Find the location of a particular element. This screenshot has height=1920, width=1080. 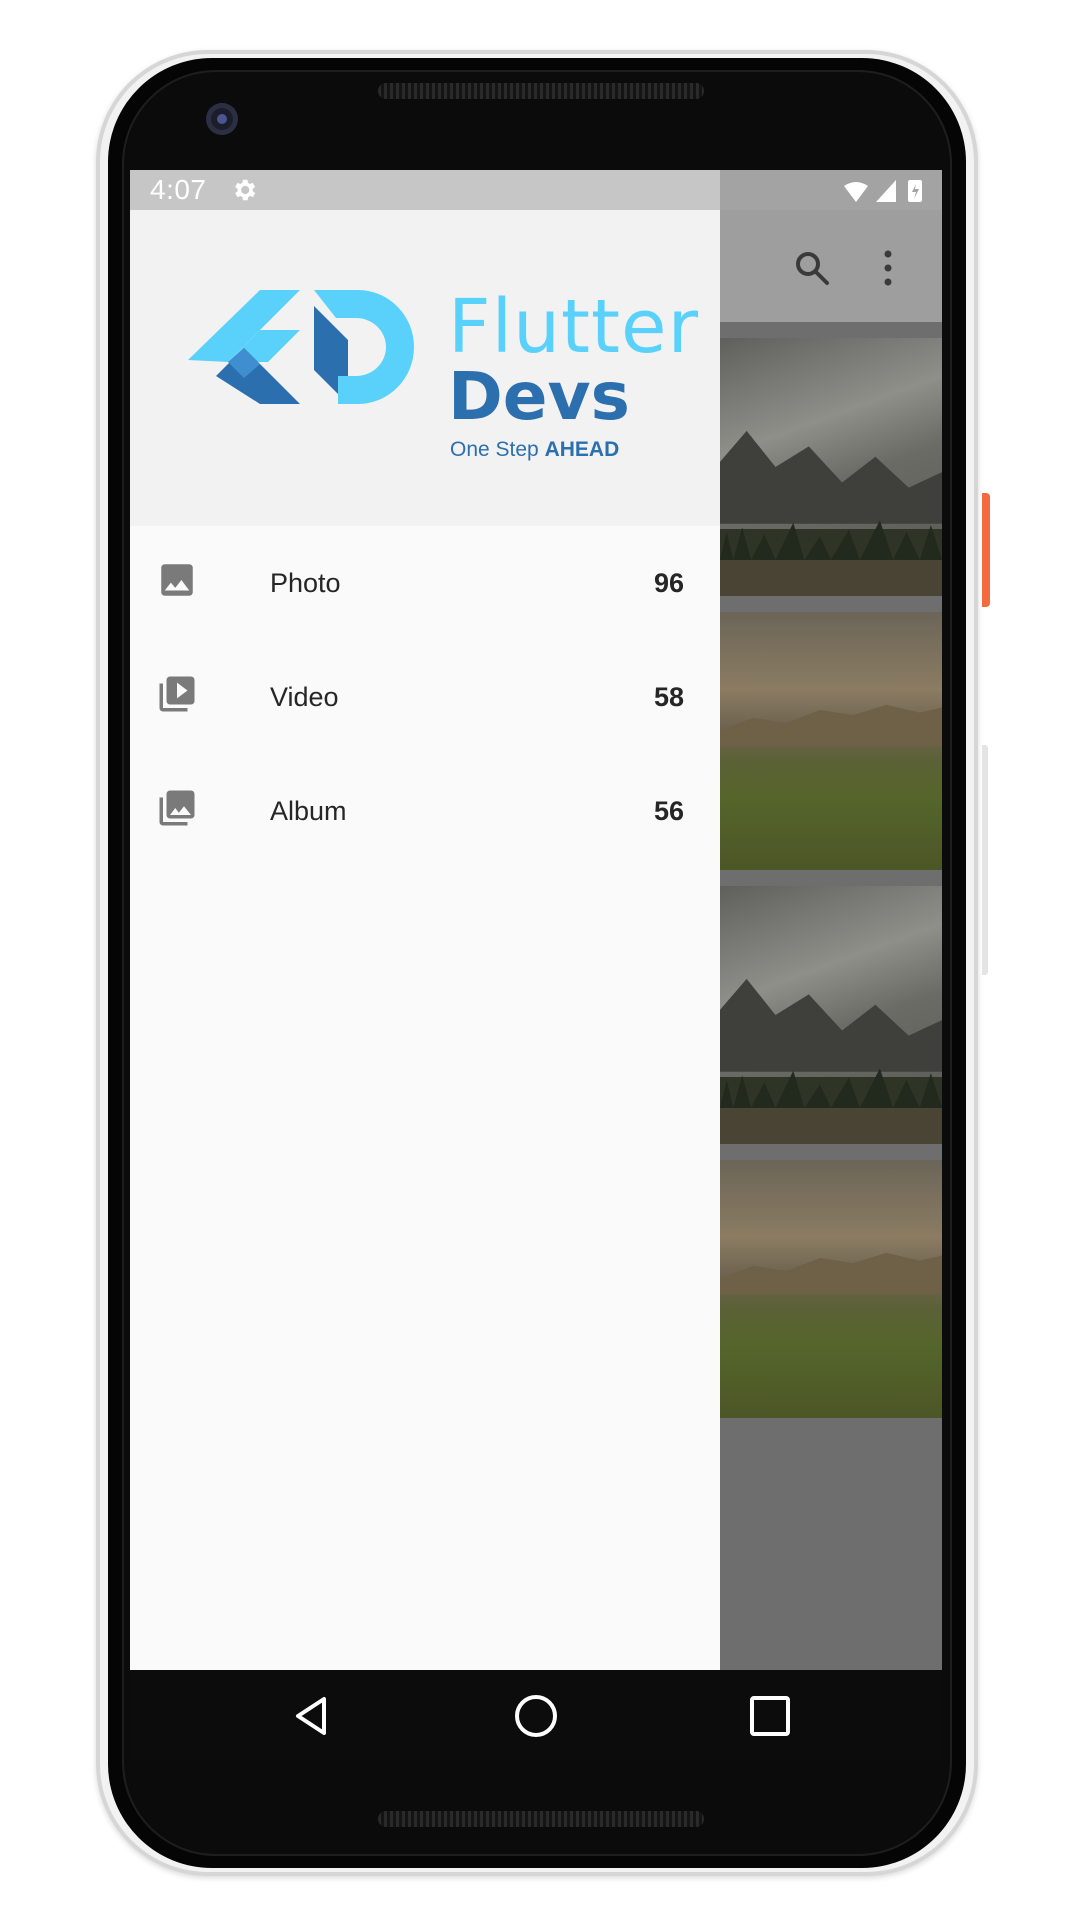

power-button is located at coordinates (986, 550).